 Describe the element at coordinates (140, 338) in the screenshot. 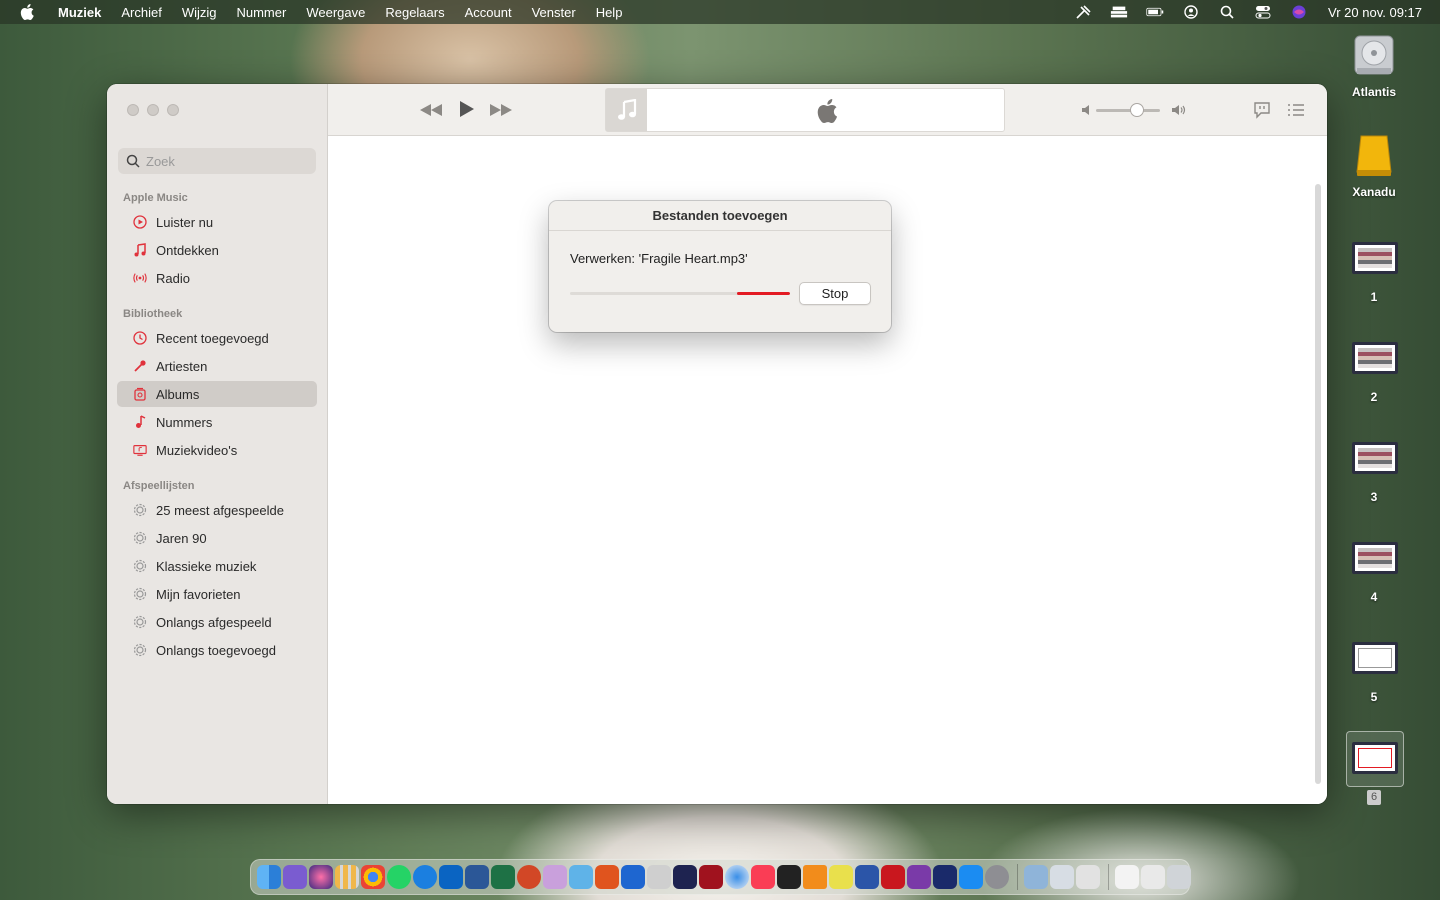

I see `clock-icon` at that location.